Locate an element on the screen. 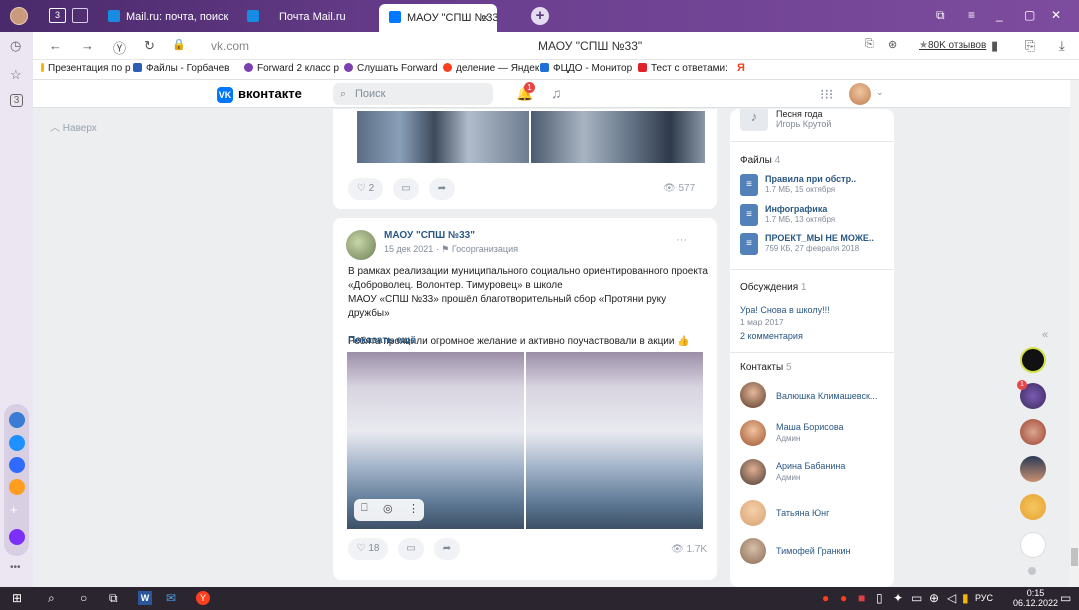 The width and height of the screenshot is (1079, 610). tabs-counter-icon: 3 is located at coordinates (57, 15).